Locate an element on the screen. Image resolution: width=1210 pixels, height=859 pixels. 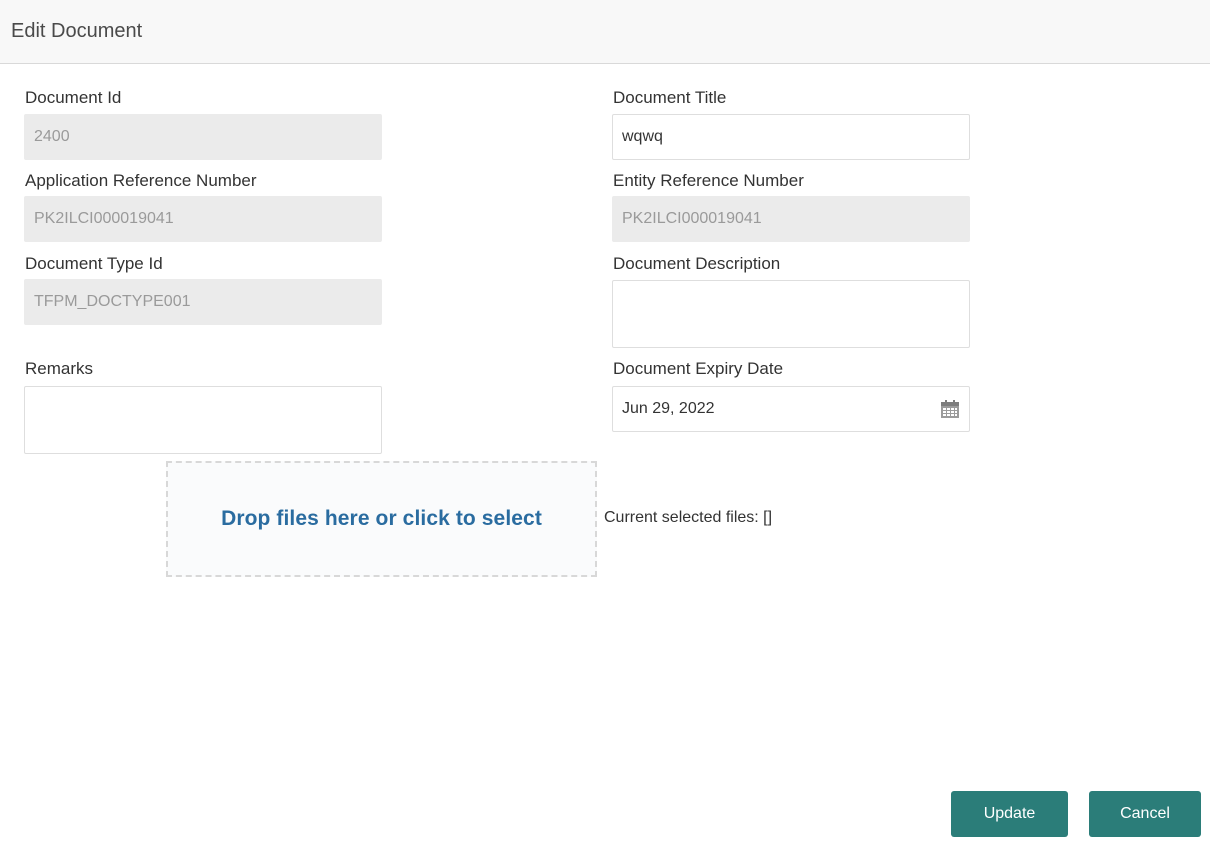
document-description-label: Document Description is located at coordinates (697, 263).